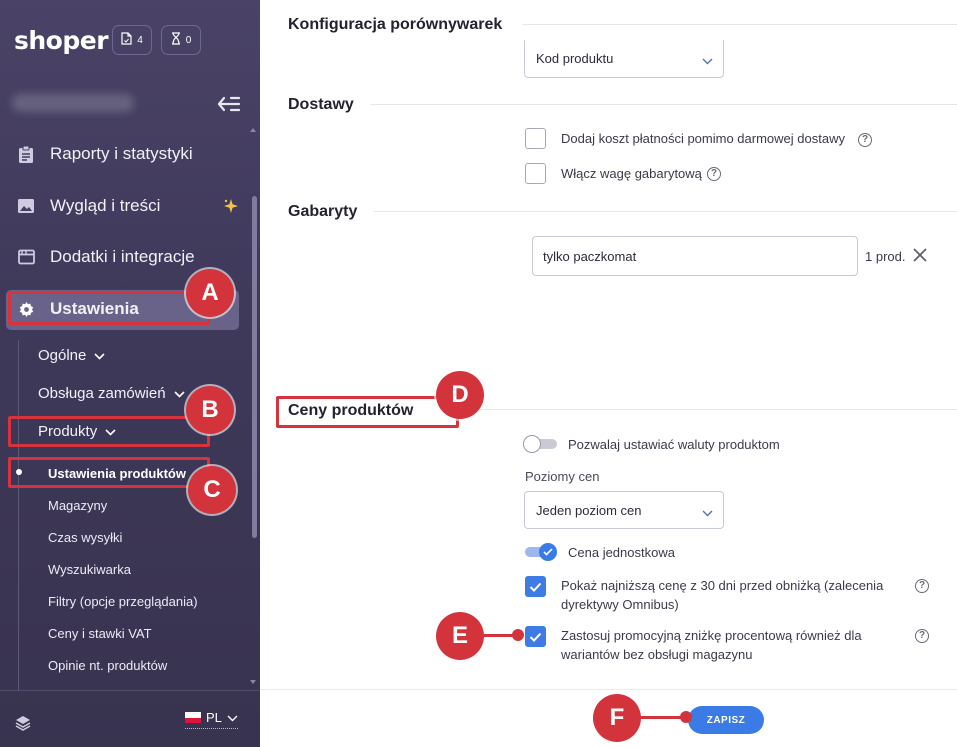  I want to click on shoper-logo: shoper, so click(61, 40).